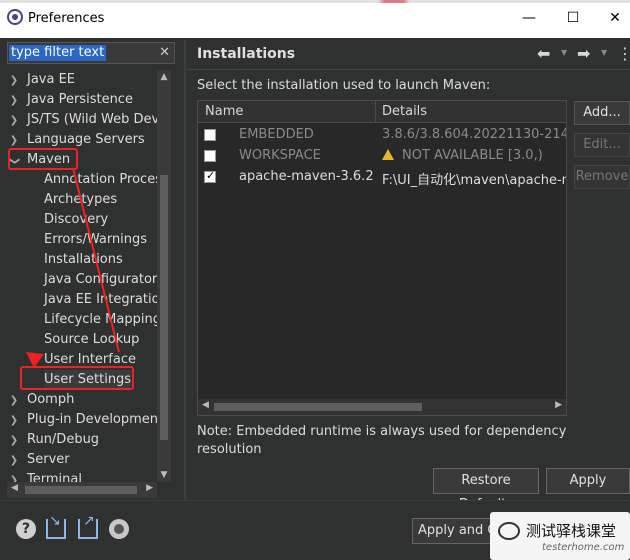 This screenshot has height=560, width=630. Describe the element at coordinates (571, 531) in the screenshot. I see `watermark-title: 测试驿栈课堂` at that location.